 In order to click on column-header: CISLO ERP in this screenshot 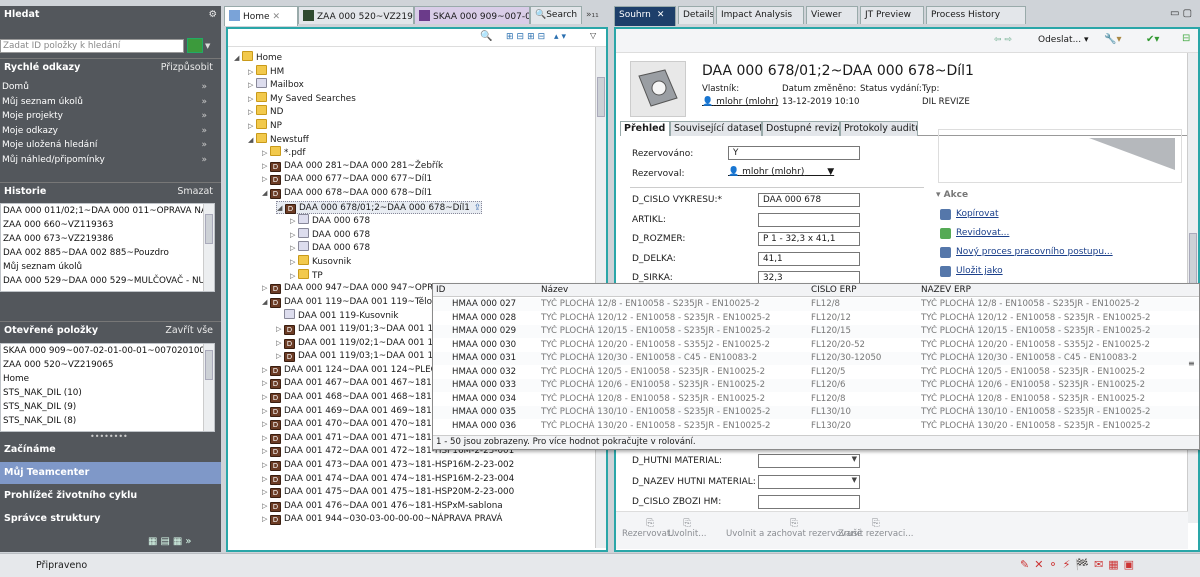, I will do `click(834, 290)`.